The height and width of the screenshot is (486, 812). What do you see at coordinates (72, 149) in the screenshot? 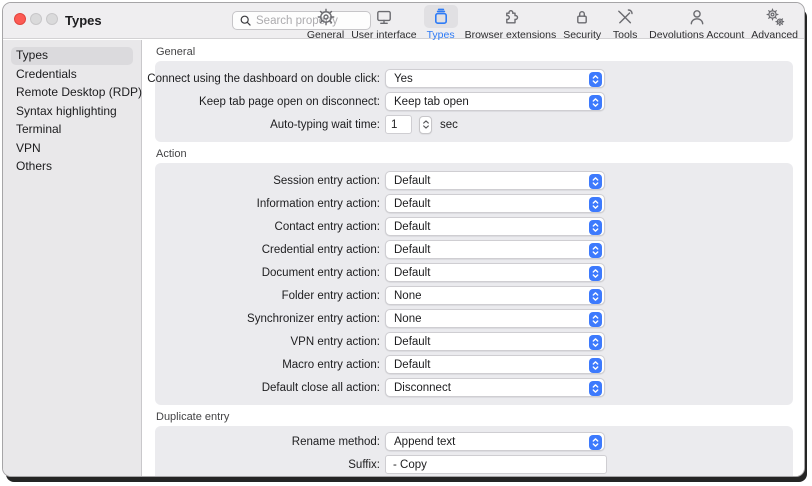
I see `sidebar-item-vpn: VPN` at bounding box center [72, 149].